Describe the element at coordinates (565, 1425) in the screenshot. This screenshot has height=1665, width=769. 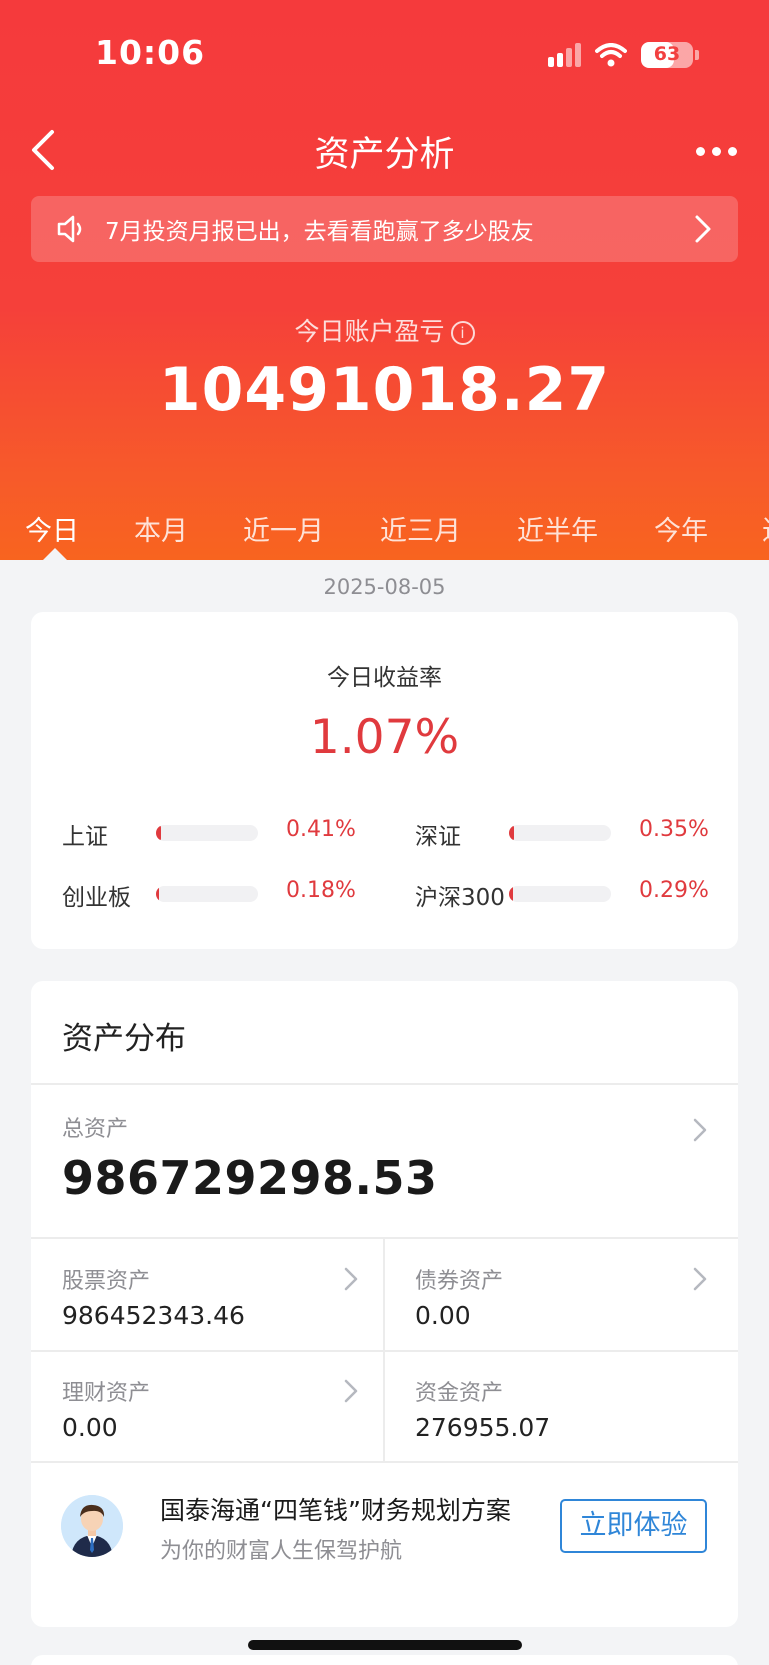
I see `cash-assets-cell: 资金资产 276955.07` at that location.